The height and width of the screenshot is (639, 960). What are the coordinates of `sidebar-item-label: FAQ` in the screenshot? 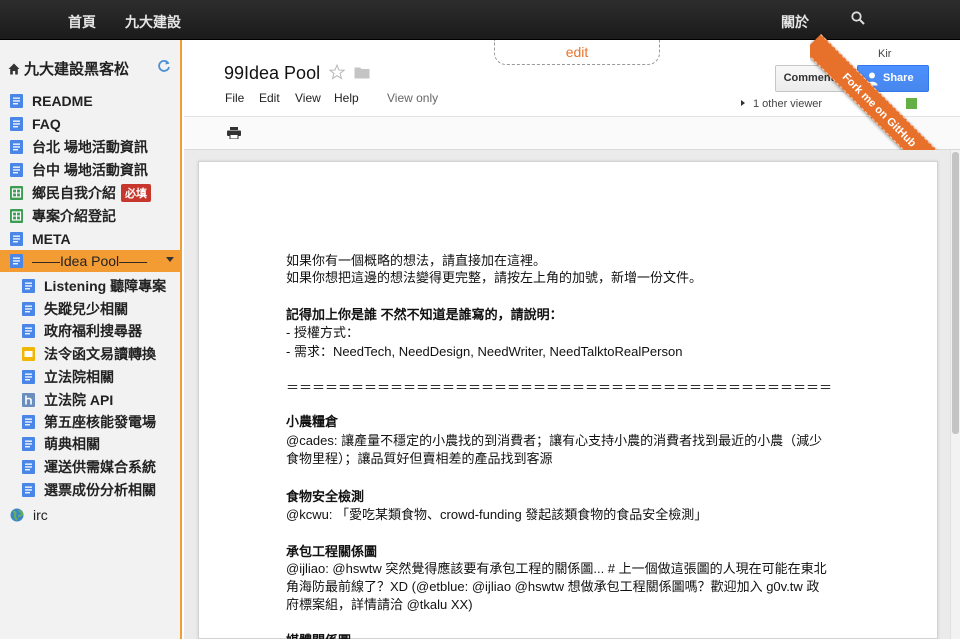 It's located at (46, 124).